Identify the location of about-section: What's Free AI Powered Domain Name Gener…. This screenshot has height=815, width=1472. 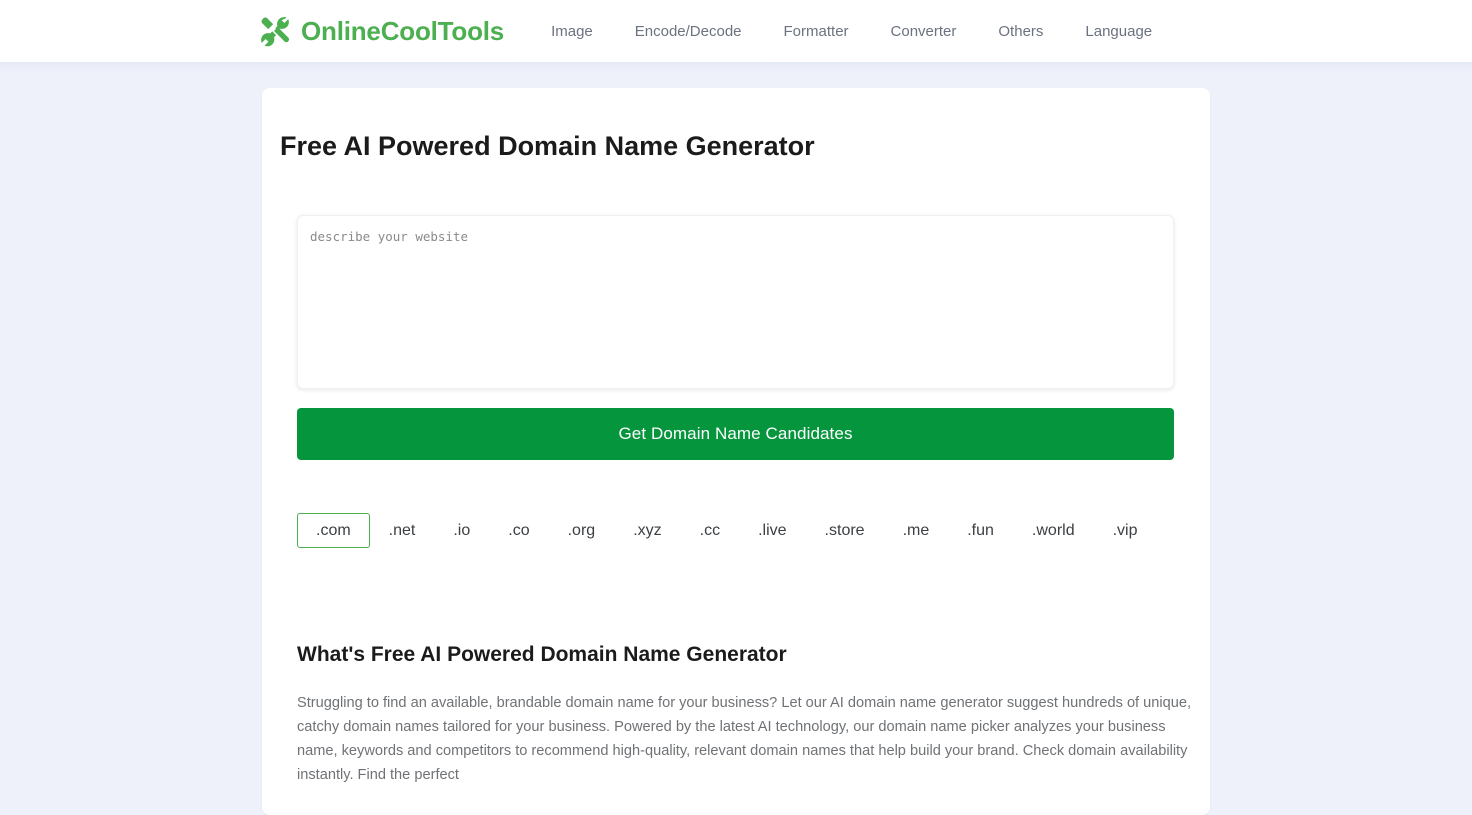
(744, 728).